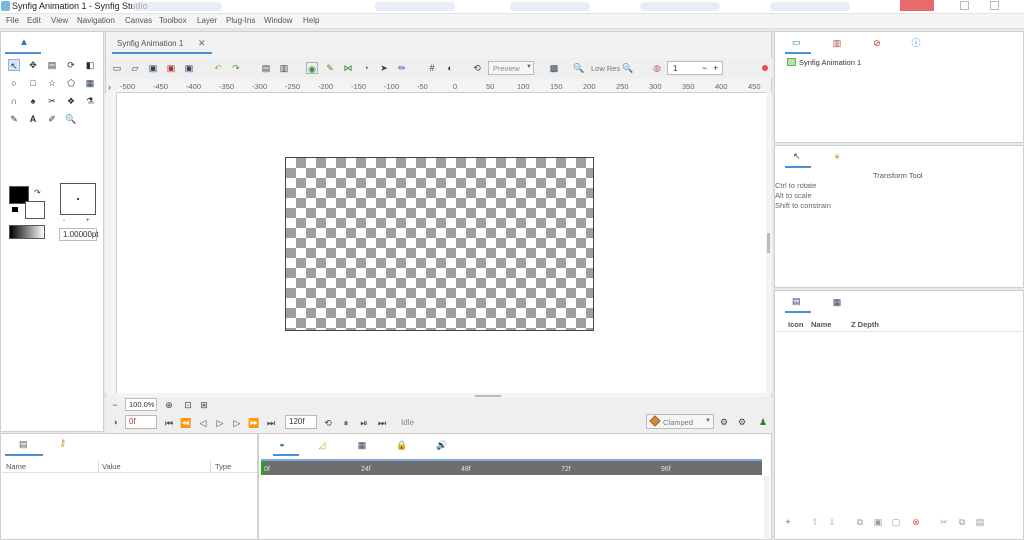  I want to click on rectangle-tool-icon: □, so click(33, 83).